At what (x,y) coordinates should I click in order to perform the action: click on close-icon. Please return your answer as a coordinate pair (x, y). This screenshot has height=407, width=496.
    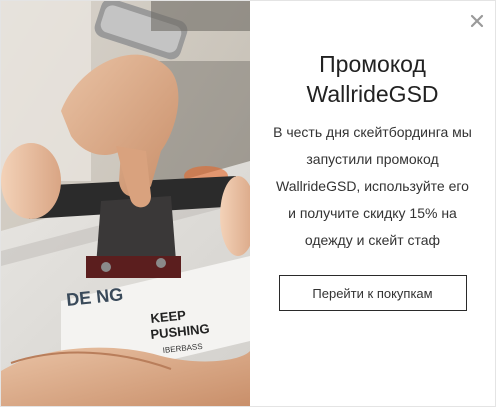
    Looking at the image, I should click on (477, 21).